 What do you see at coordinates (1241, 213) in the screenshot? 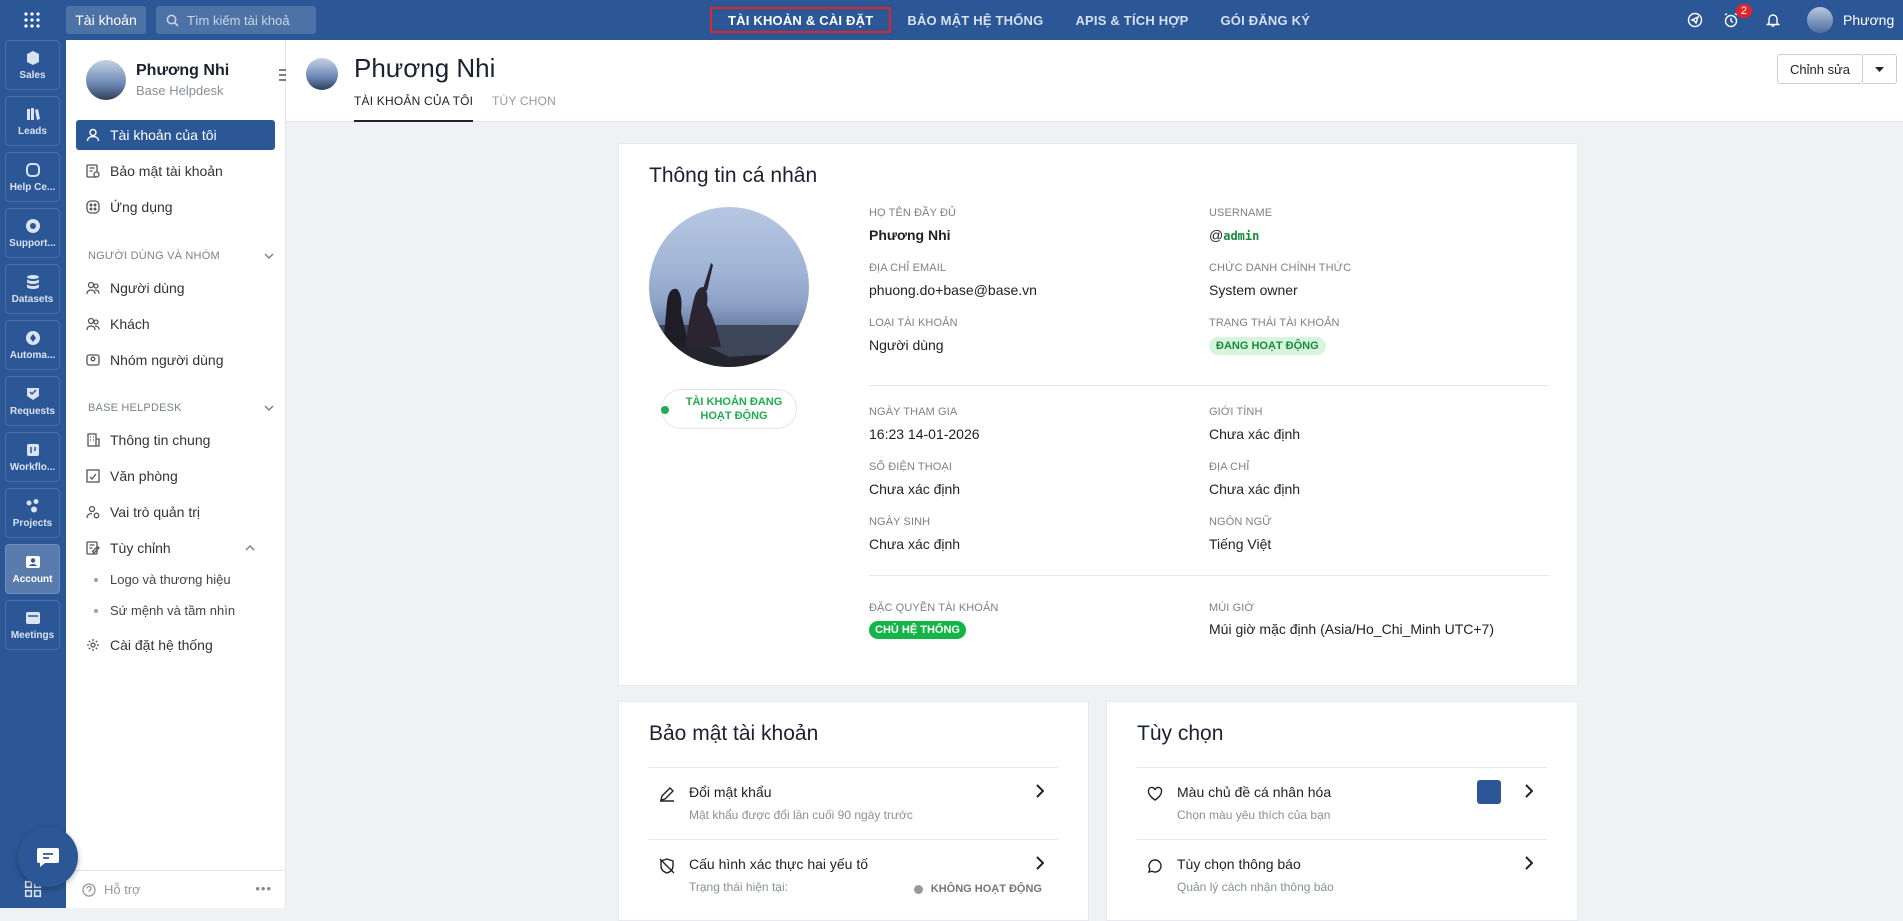
I see `username-label: USERNAME` at bounding box center [1241, 213].